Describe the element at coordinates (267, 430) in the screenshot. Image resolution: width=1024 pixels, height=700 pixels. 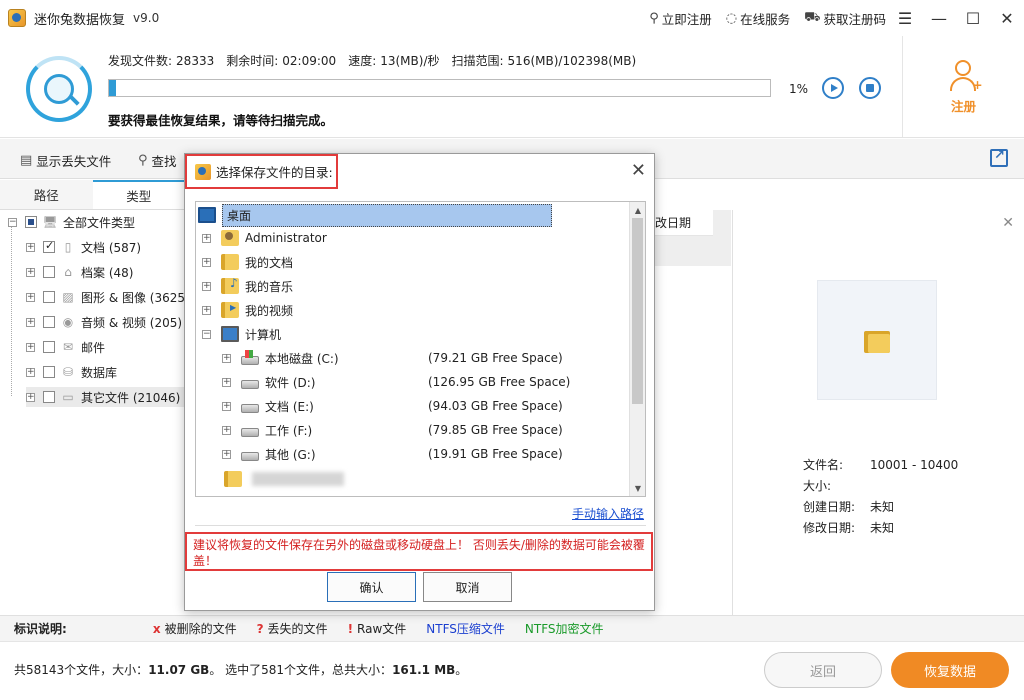
I see `tree-item-drive-f: + 工作 (F:)` at that location.